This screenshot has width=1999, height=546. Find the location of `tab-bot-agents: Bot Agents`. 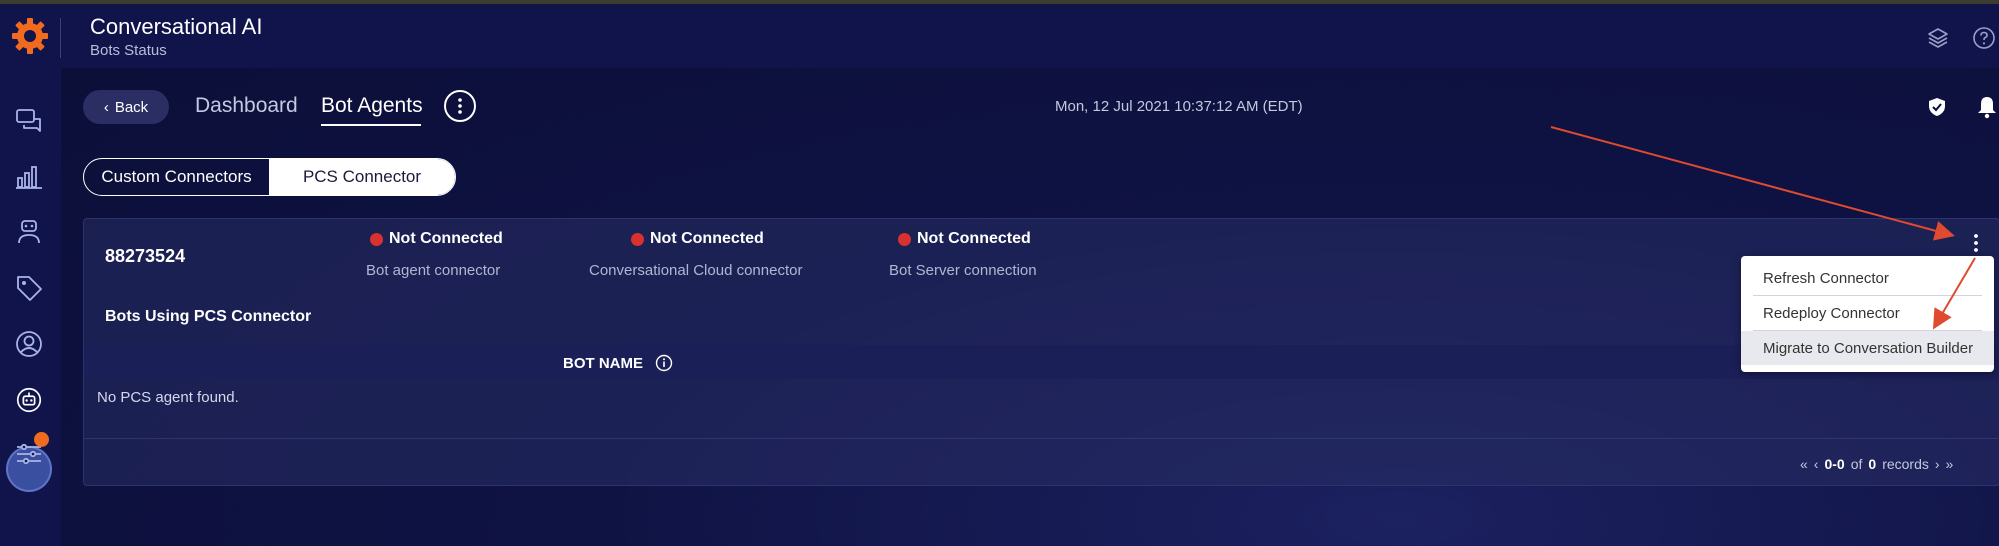

tab-bot-agents: Bot Agents is located at coordinates (372, 106).